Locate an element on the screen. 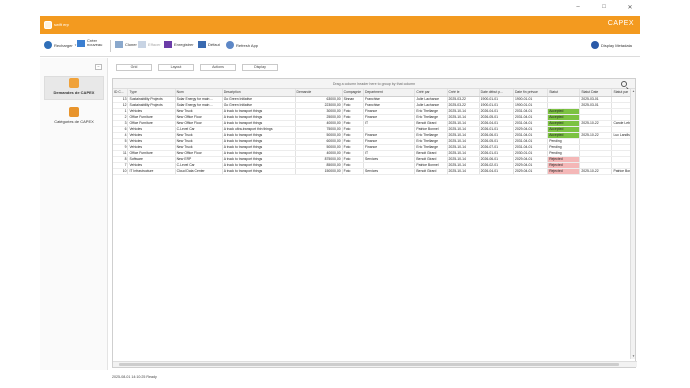 Image resolution: width=690 pixels, height=388 pixels. create-label-line2: nouveau is located at coordinates (95, 44).